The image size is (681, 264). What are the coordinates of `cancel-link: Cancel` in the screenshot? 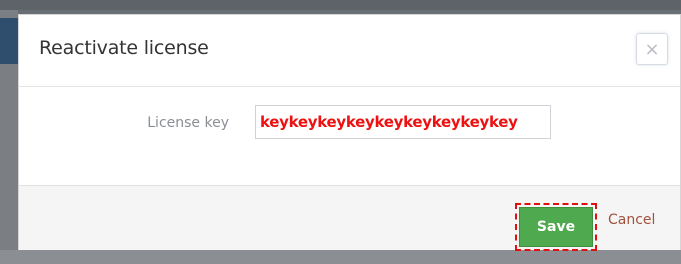 It's located at (631, 220).